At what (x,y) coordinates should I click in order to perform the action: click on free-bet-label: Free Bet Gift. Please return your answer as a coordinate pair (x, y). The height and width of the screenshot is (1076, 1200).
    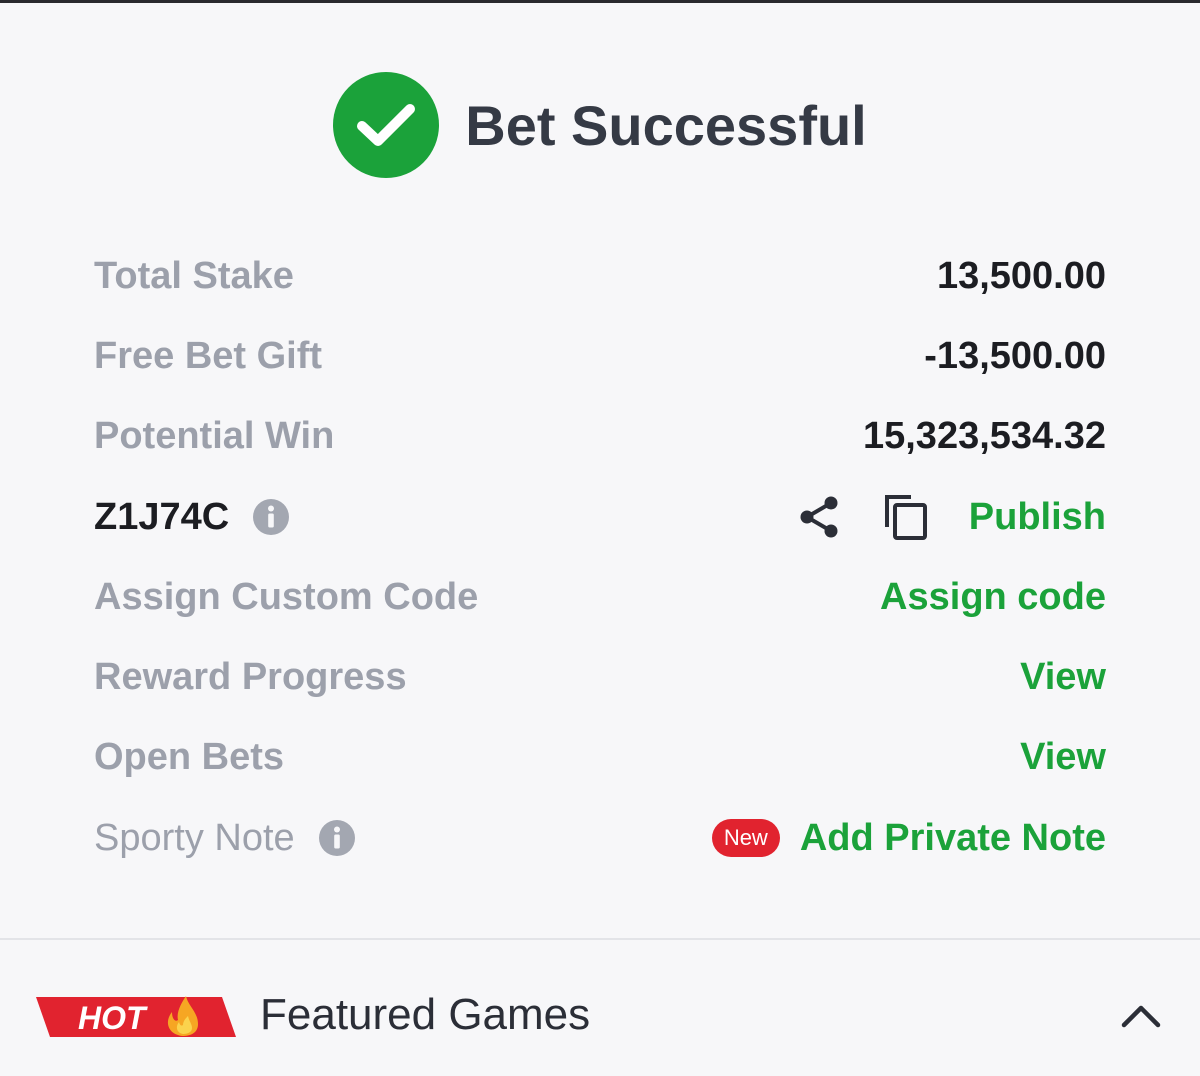
    Looking at the image, I should click on (208, 355).